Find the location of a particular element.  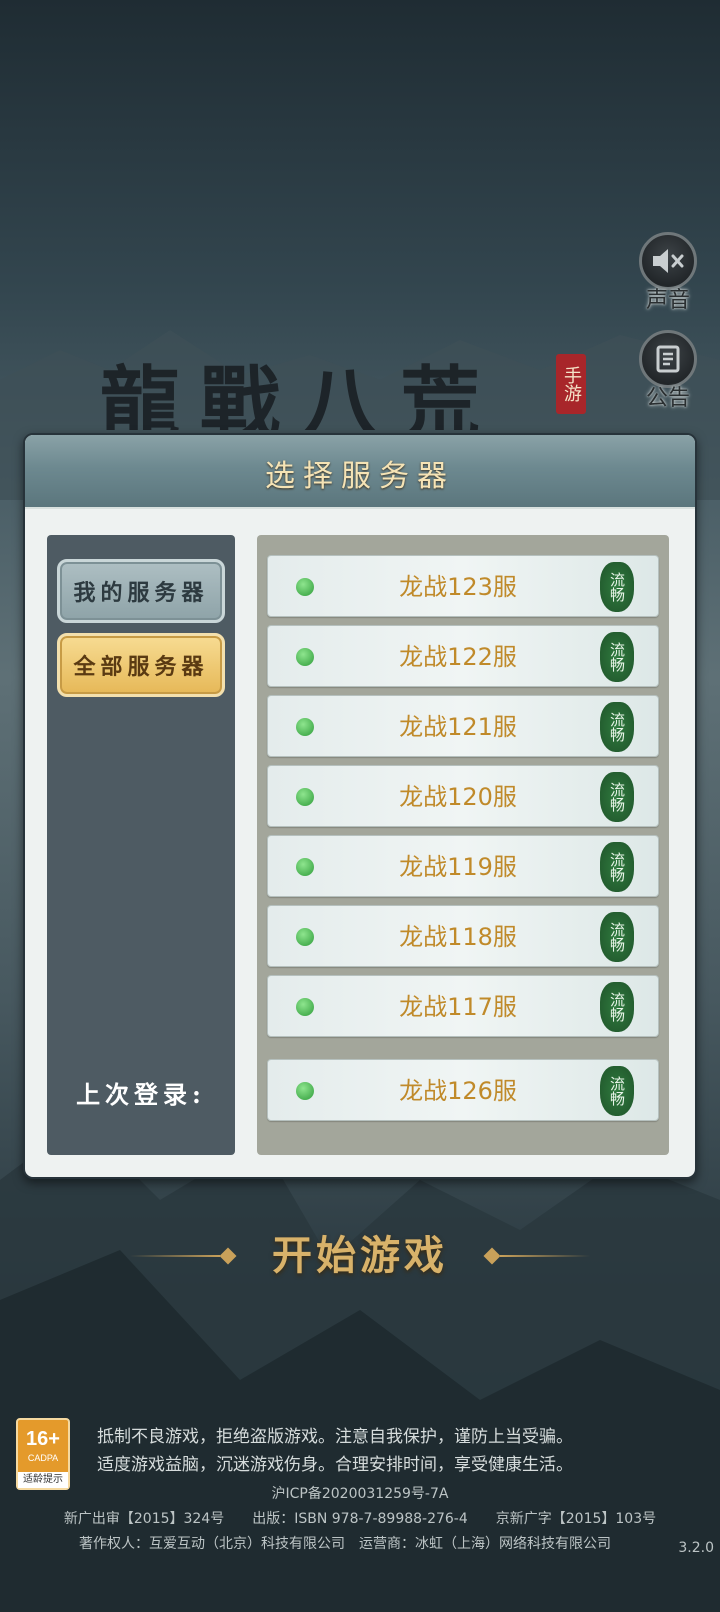

age-rating-badge: 16+ CADPA 适龄提示 is located at coordinates (43, 1454).